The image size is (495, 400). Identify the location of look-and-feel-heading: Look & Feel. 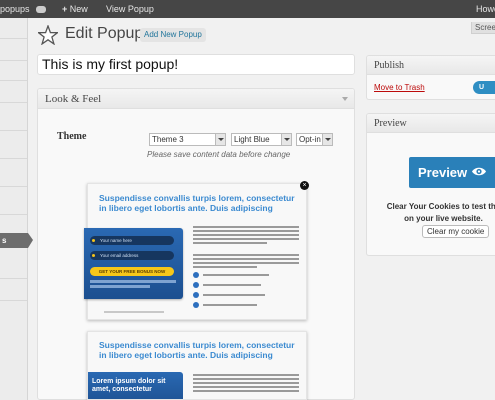
(196, 99).